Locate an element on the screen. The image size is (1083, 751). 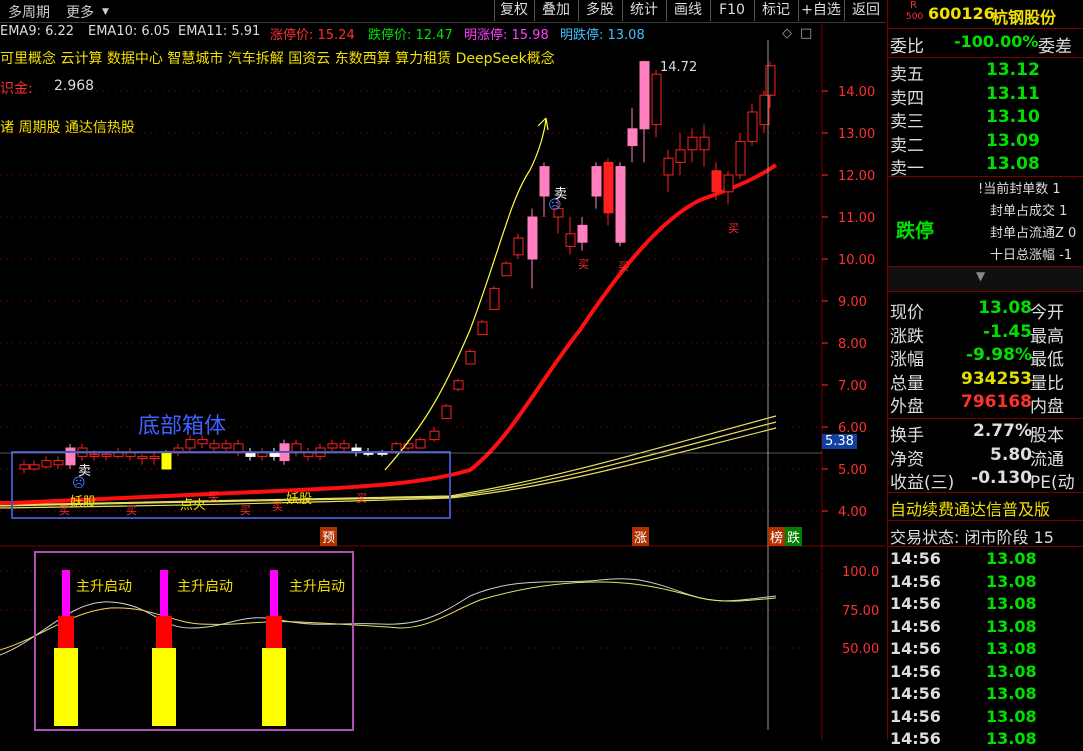
stat-label2: 量比 is located at coordinates (1047, 383).